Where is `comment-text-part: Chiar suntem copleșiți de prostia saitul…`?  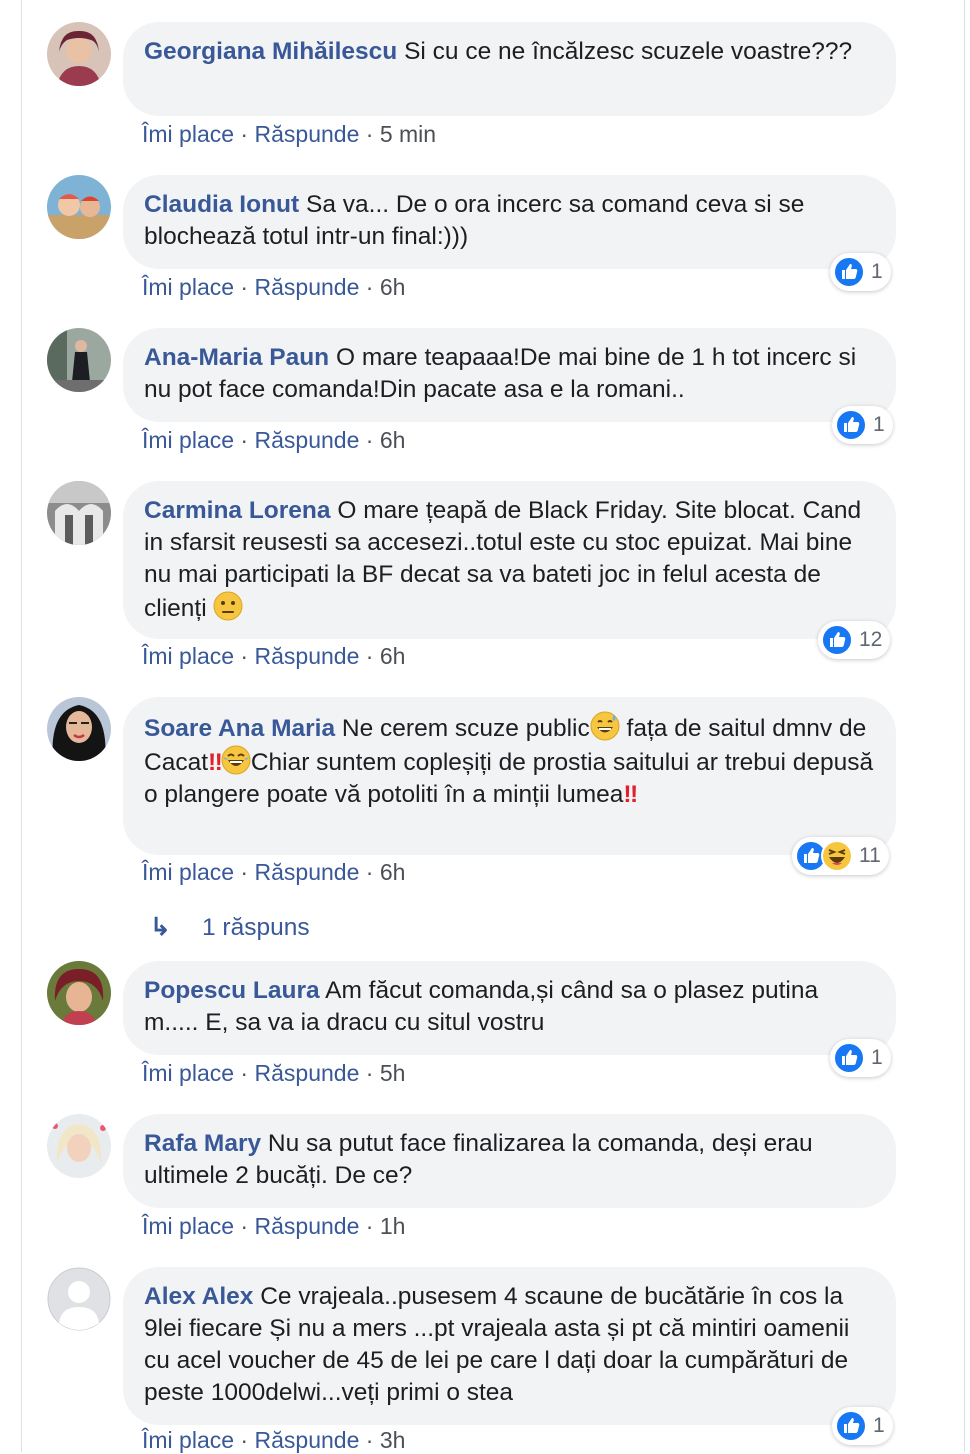
comment-text-part: Chiar suntem copleșiți de prostia saitul… is located at coordinates (509, 778).